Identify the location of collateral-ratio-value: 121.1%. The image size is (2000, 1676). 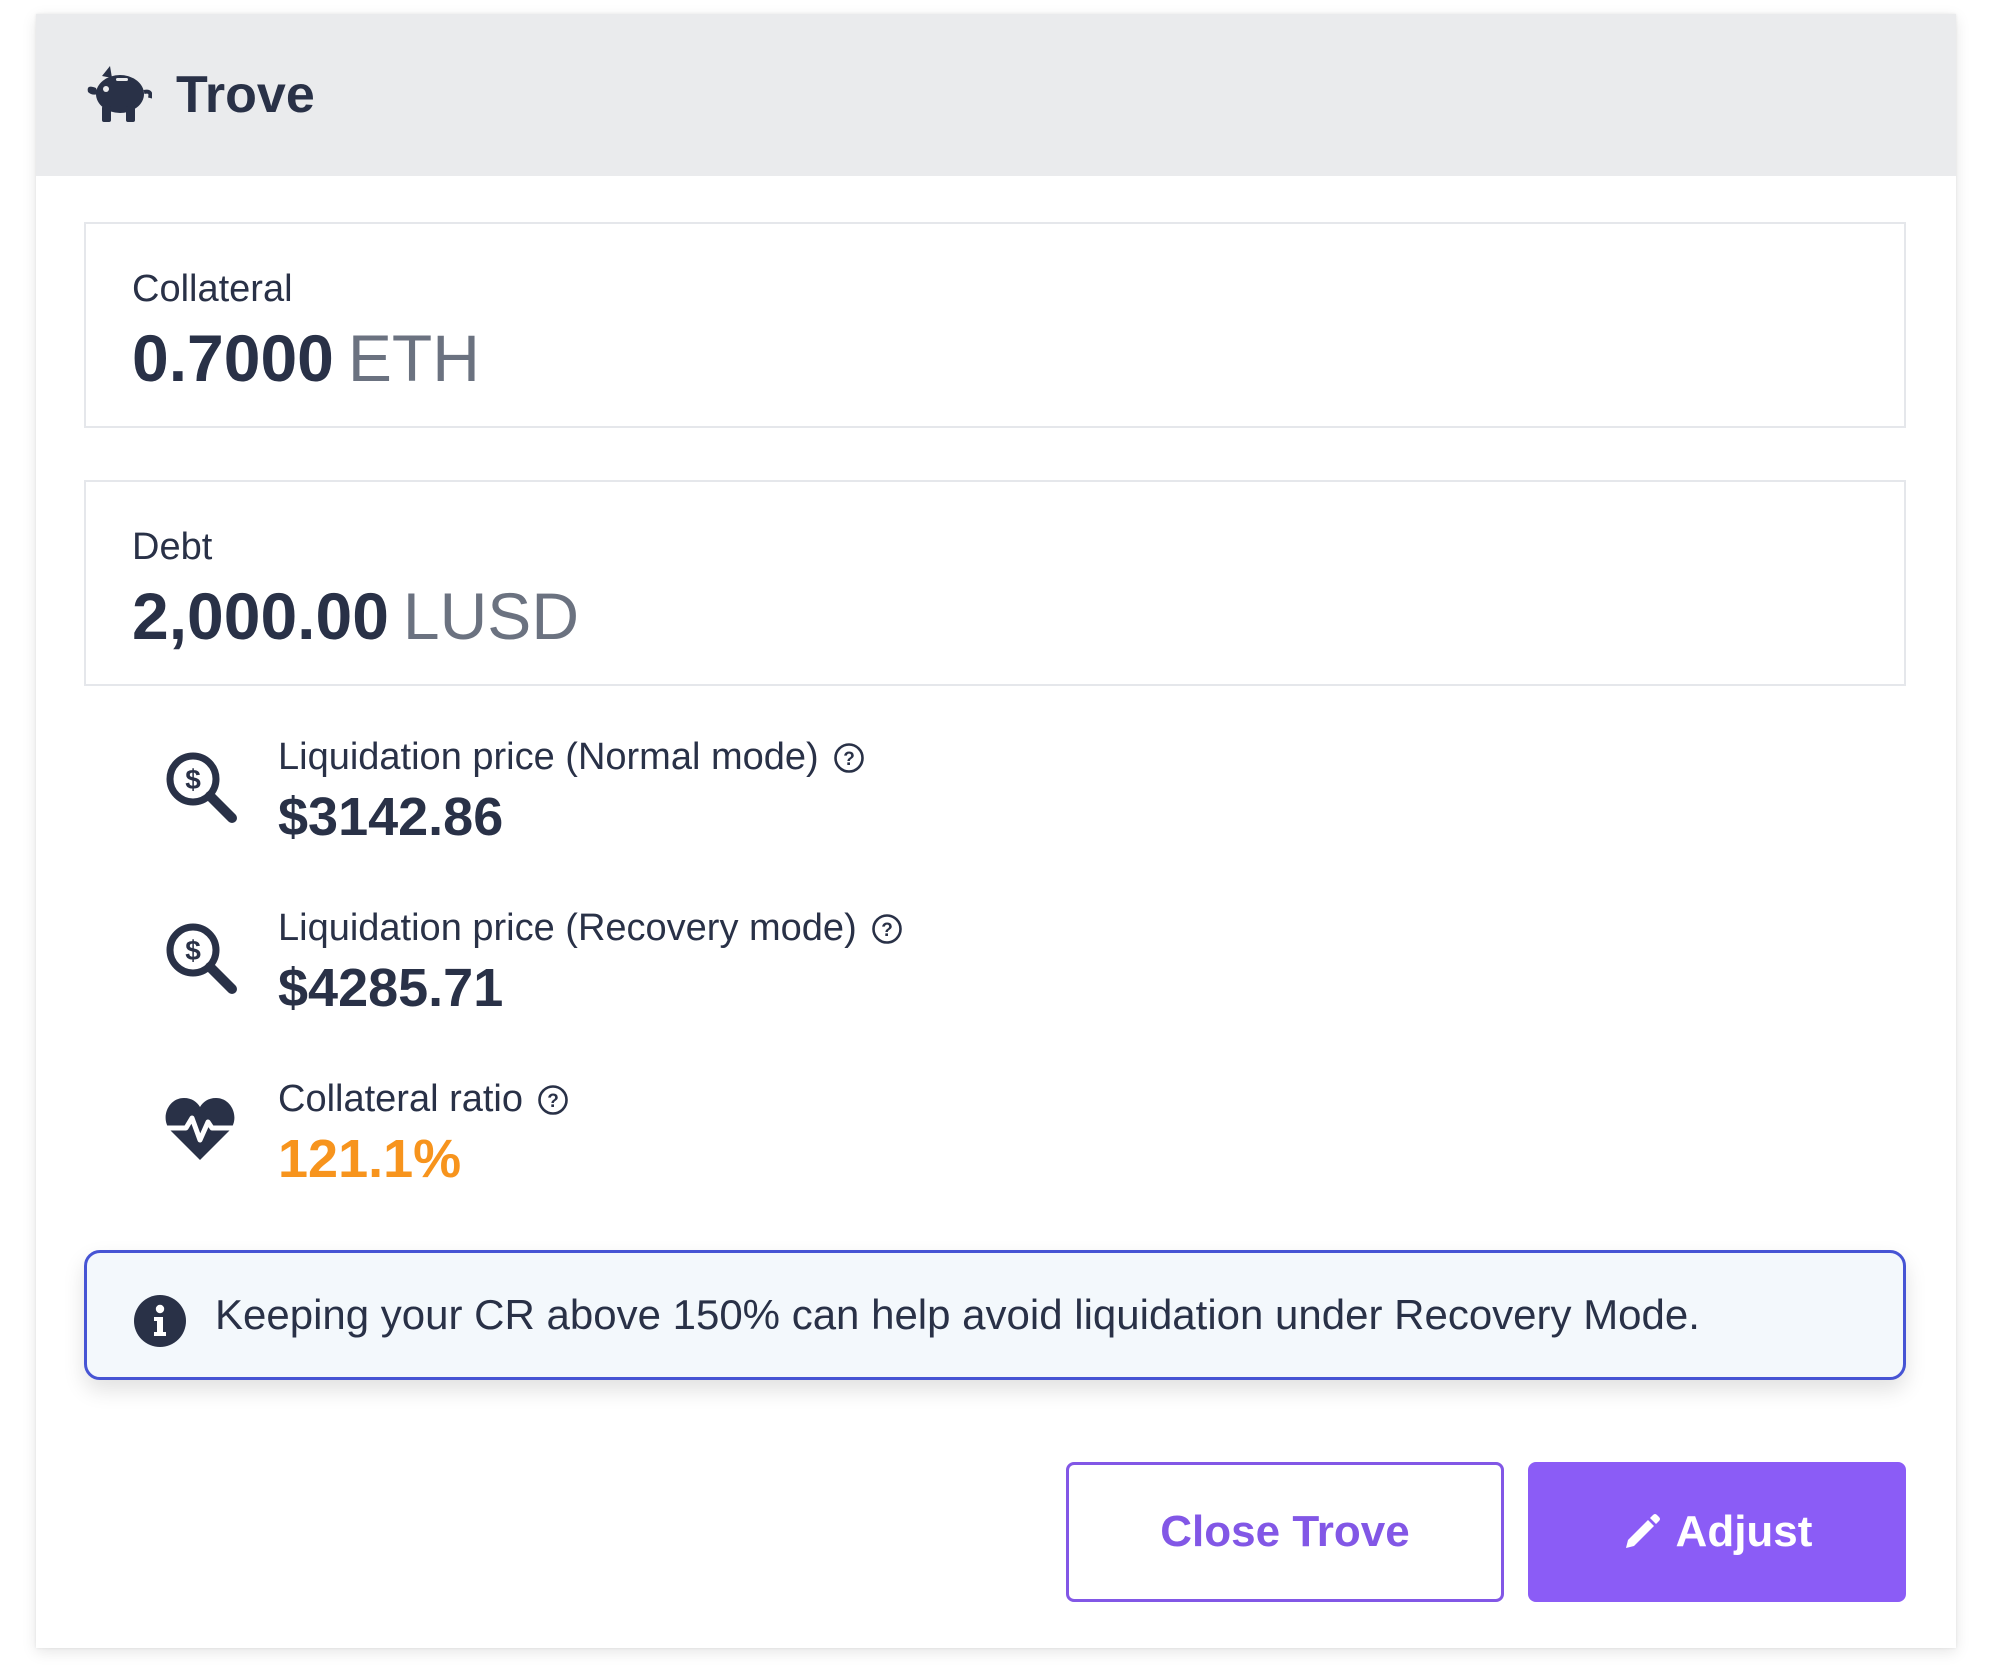
(370, 1159).